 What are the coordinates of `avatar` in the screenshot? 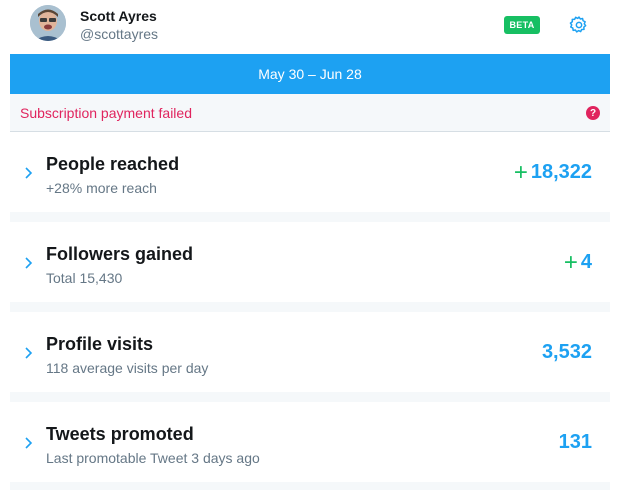 It's located at (48, 23).